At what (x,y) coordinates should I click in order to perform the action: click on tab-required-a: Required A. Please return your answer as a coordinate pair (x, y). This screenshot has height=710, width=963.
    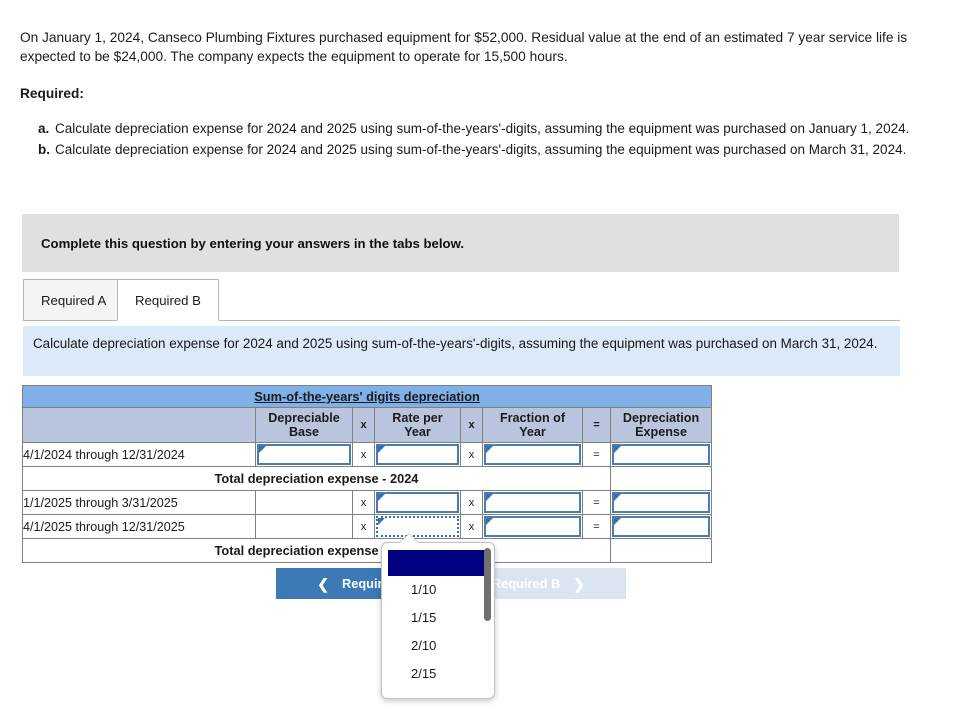
    Looking at the image, I should click on (74, 300).